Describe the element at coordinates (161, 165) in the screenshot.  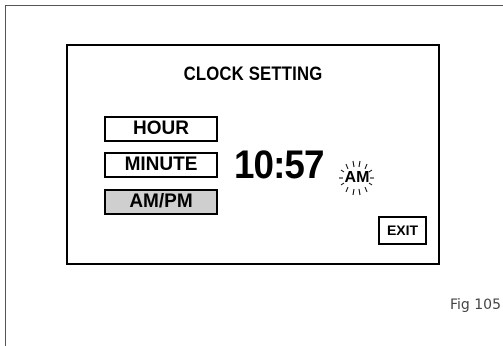
I see `minute-button: MINUTE` at that location.